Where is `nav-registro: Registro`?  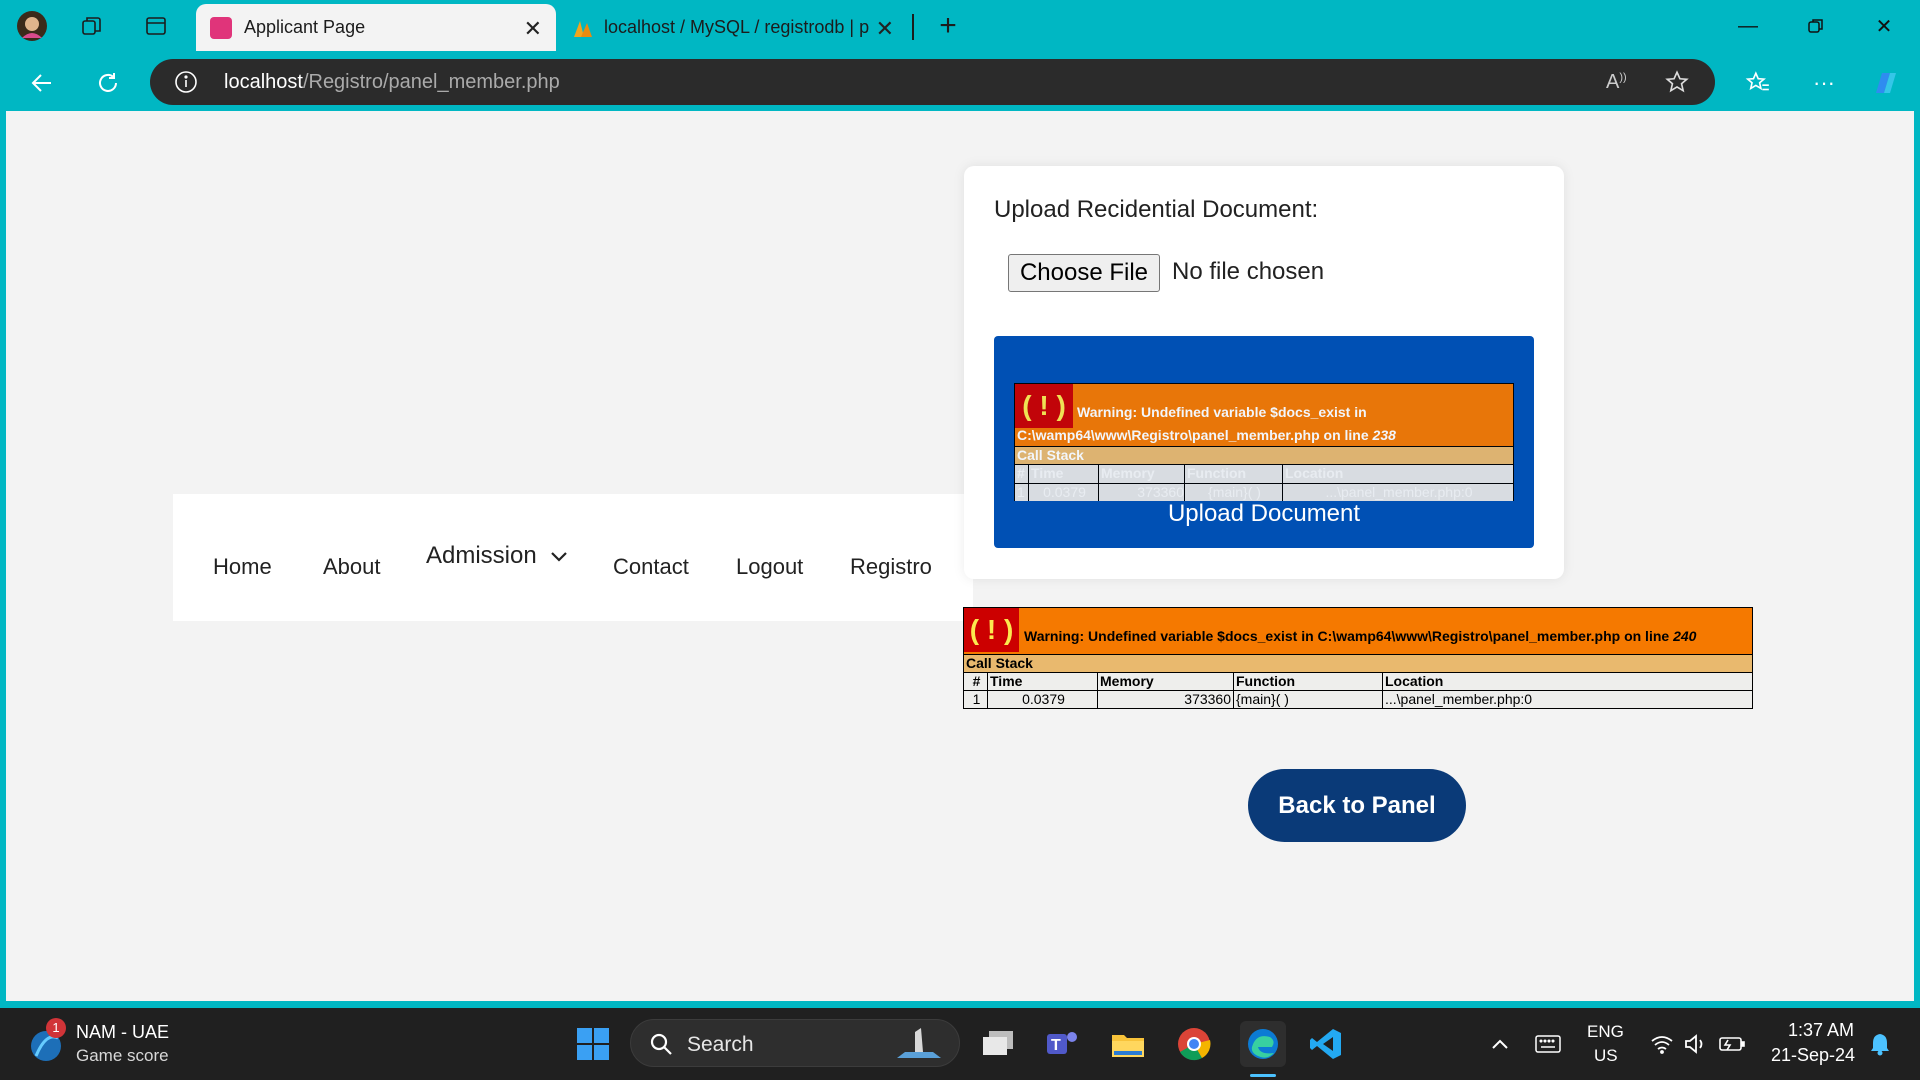
nav-registro: Registro is located at coordinates (891, 567).